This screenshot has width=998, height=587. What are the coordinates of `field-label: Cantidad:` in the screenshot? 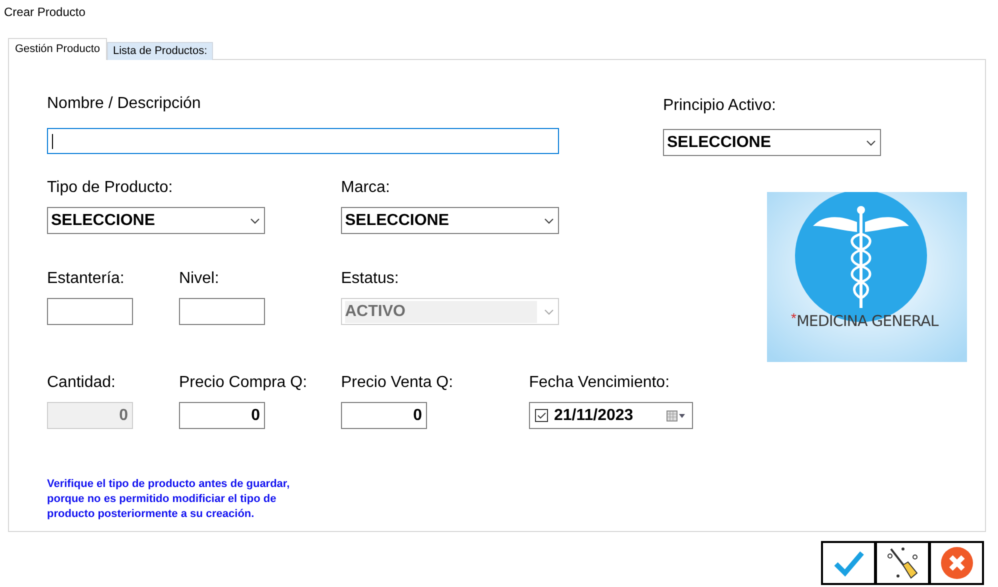 It's located at (81, 383).